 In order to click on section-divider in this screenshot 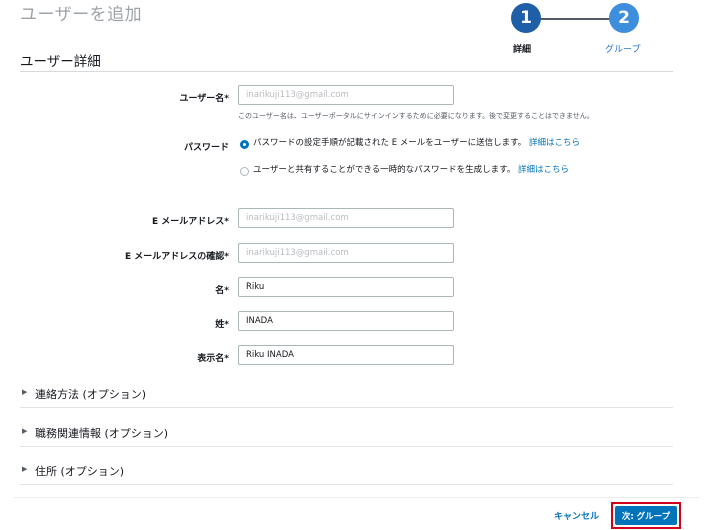, I will do `click(346, 71)`.